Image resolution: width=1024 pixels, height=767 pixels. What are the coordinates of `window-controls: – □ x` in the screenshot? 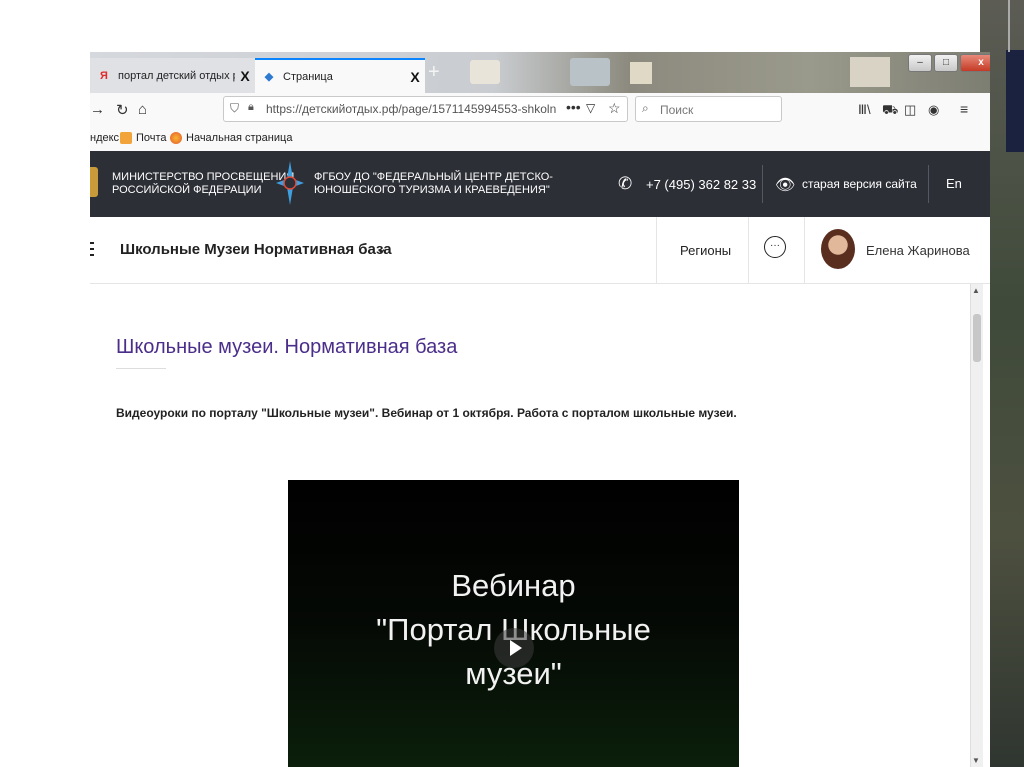 It's located at (948, 63).